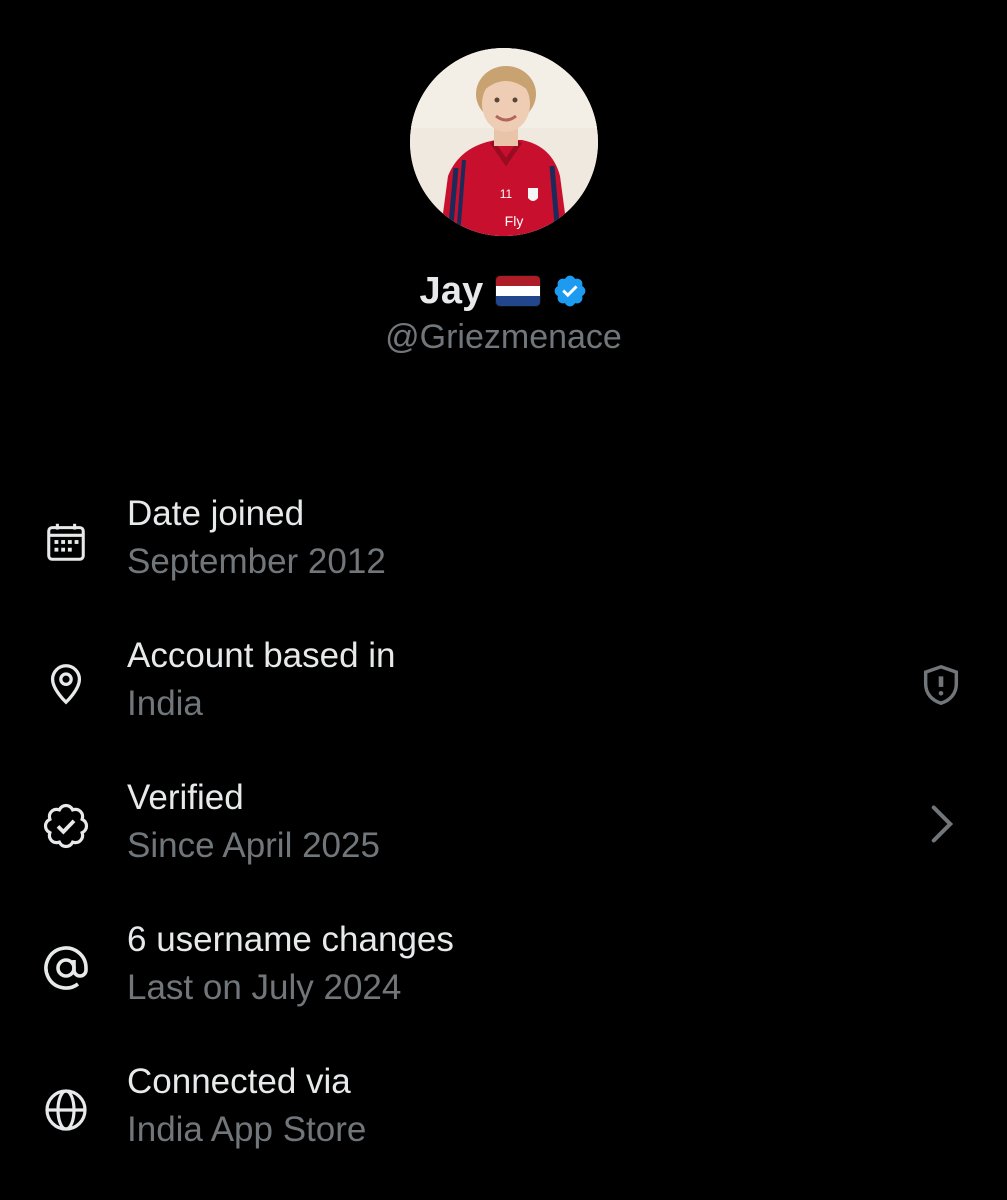  Describe the element at coordinates (66, 684) in the screenshot. I see `location-pin-icon` at that location.